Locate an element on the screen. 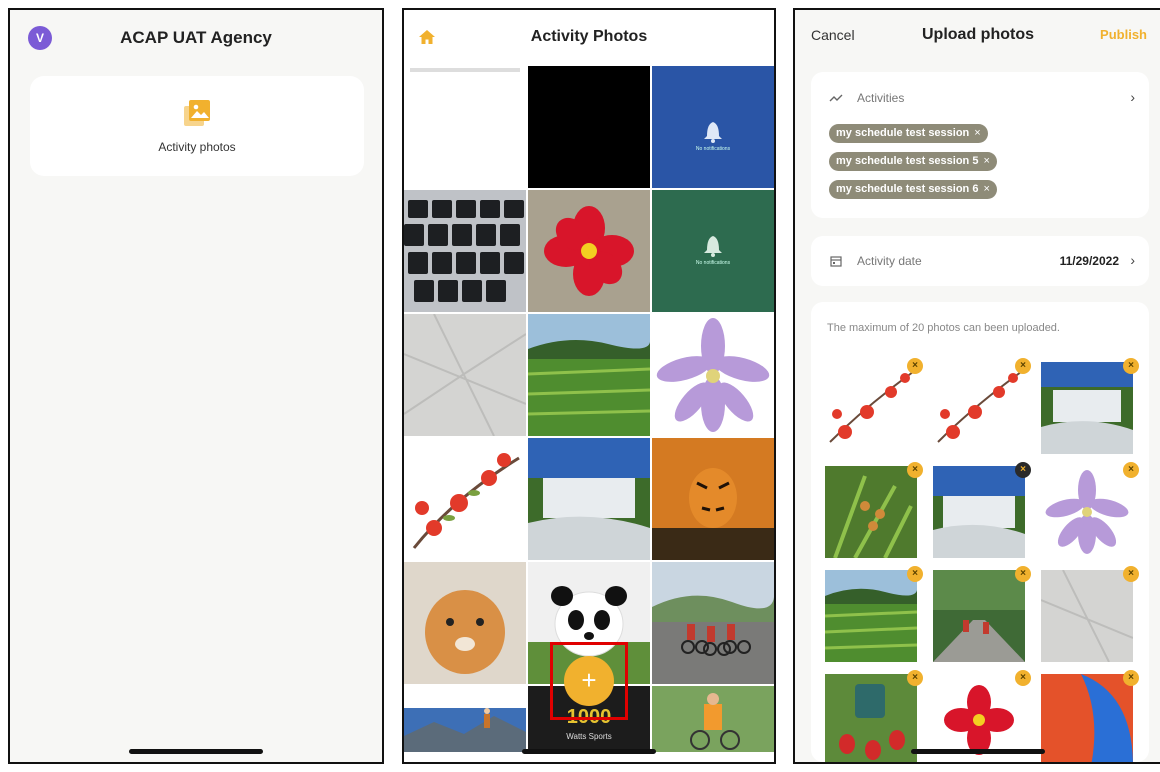 The width and height of the screenshot is (1160, 772). calendar-icon is located at coordinates (836, 261).